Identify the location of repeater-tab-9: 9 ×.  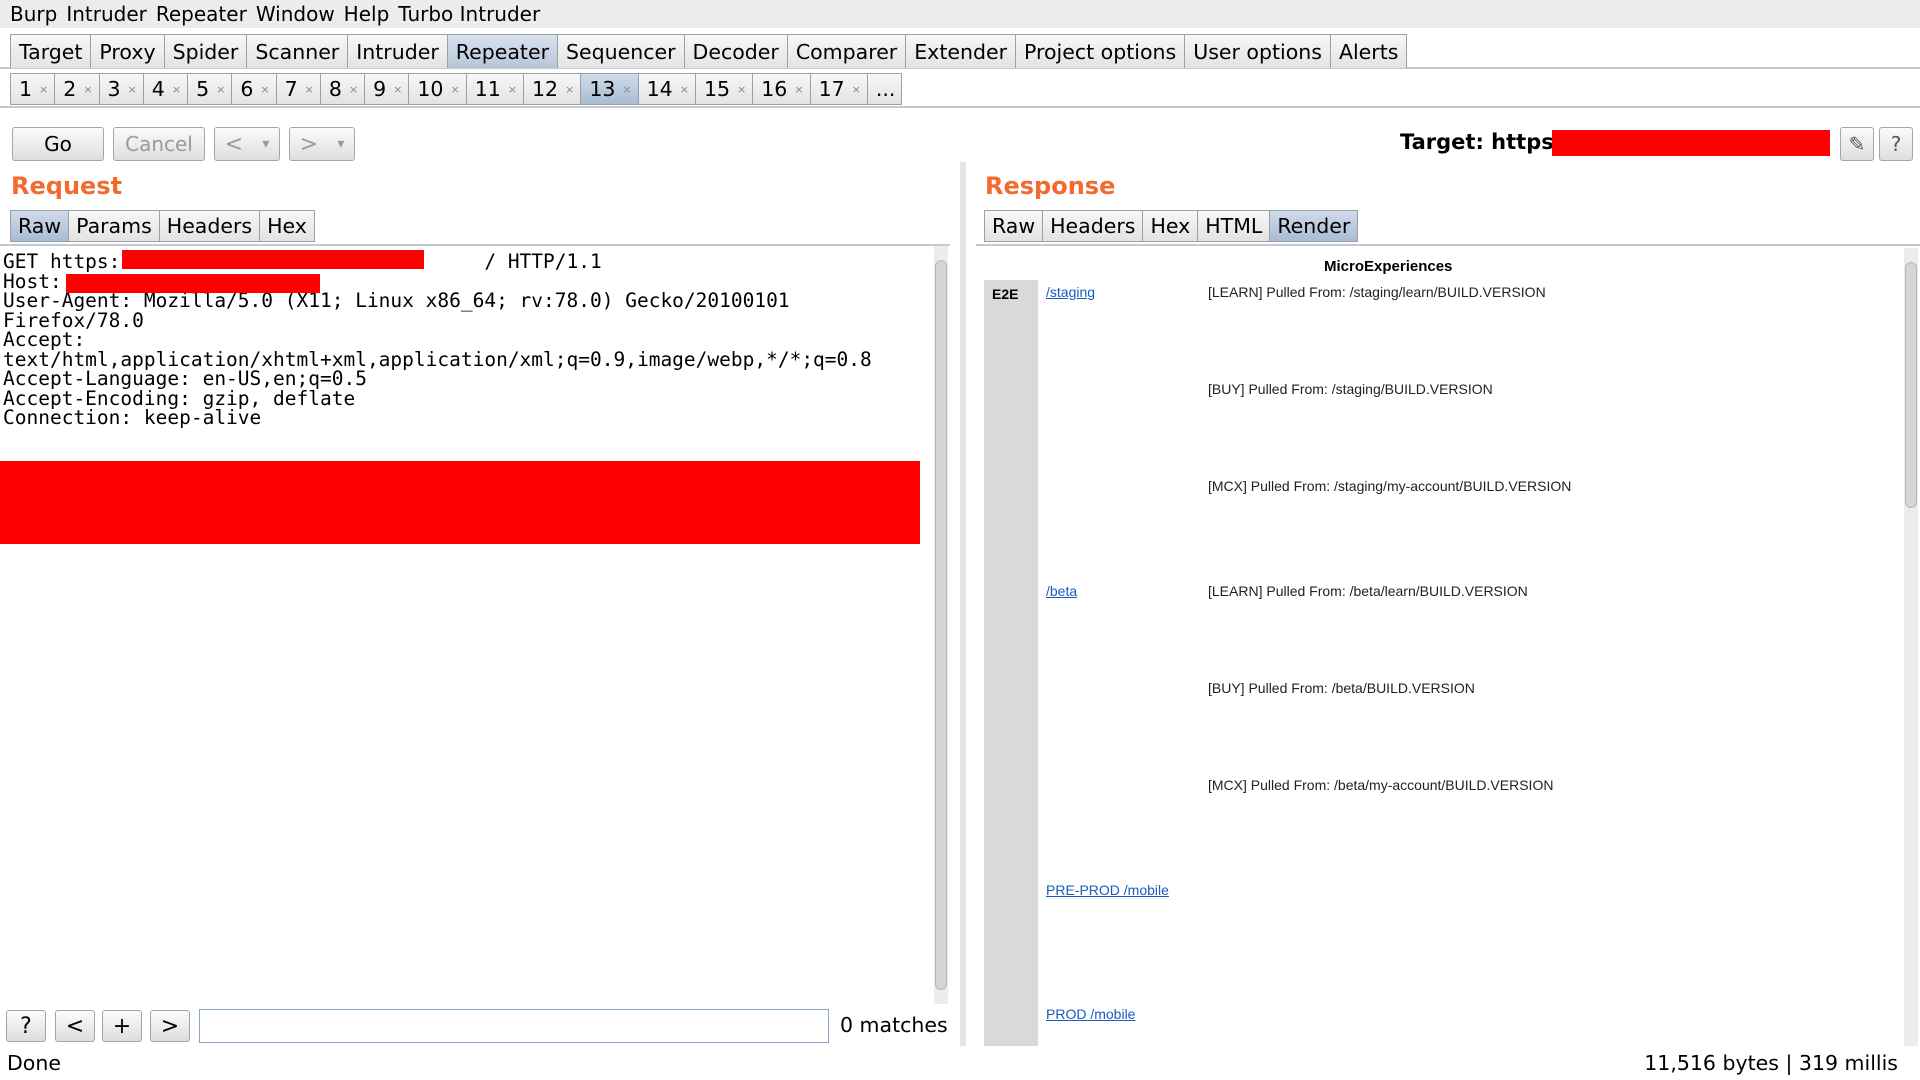
(387, 89).